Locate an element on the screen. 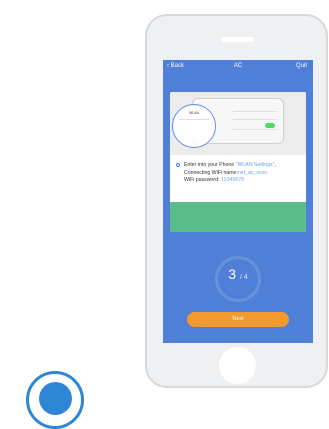  wifi-name-value: net_ac_xxxx, is located at coordinates (253, 172).